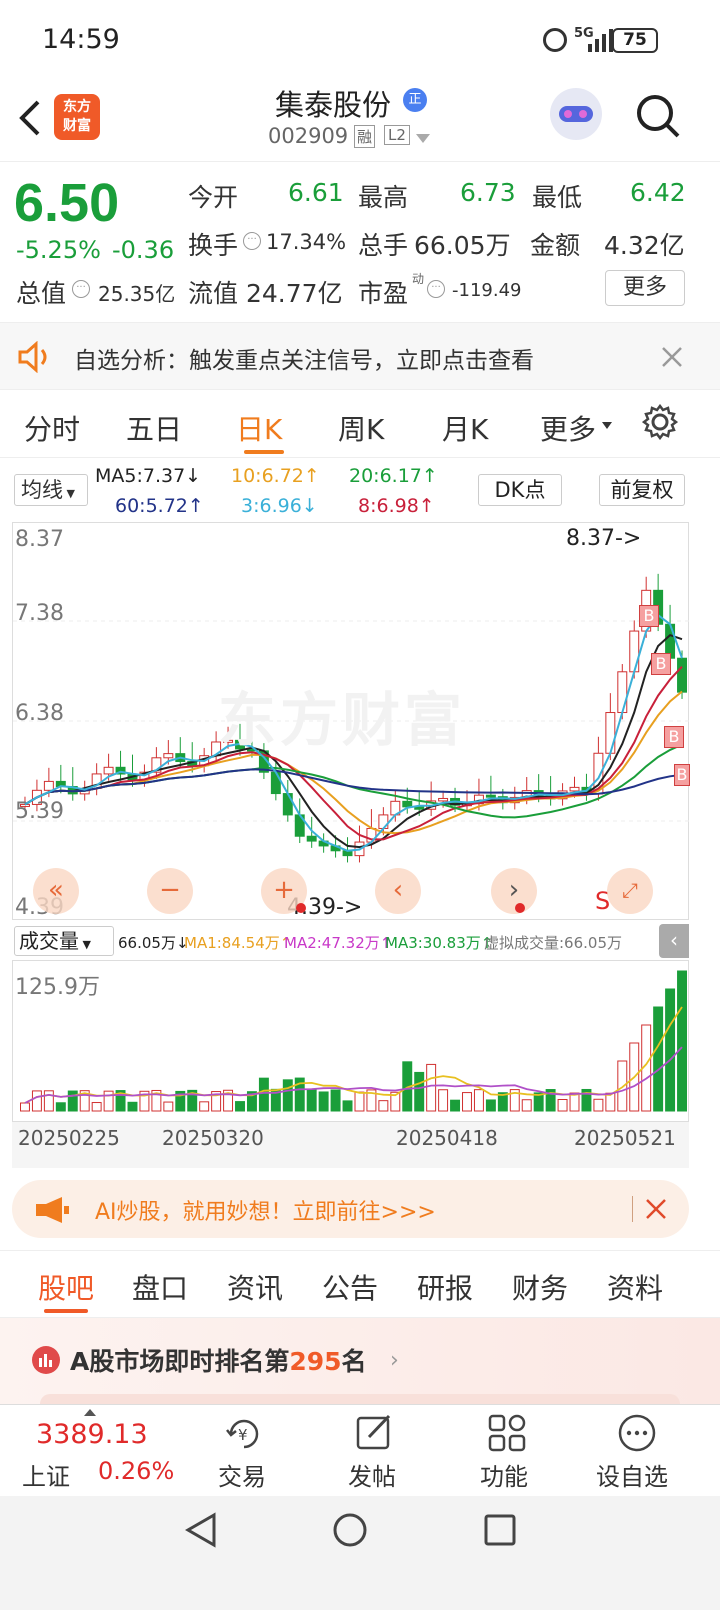 The height and width of the screenshot is (1610, 720). I want to click on ma8-value: 8:6.98↑, so click(396, 506).